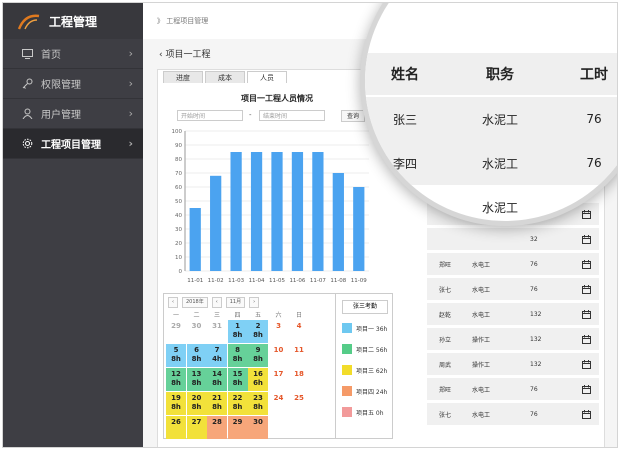 The height and width of the screenshot is (452, 622). Describe the element at coordinates (183, 77) in the screenshot. I see `tab-0: 进度` at that location.